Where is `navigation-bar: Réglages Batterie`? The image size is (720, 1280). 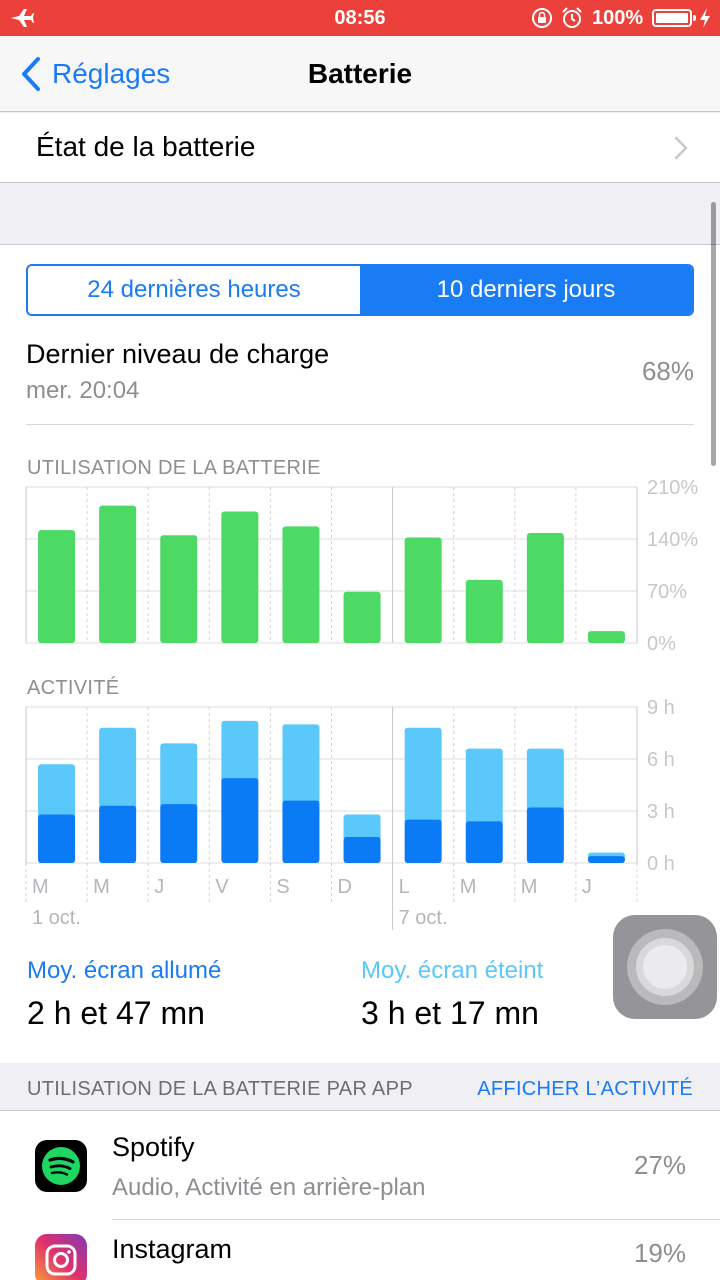 navigation-bar: Réglages Batterie is located at coordinates (360, 74).